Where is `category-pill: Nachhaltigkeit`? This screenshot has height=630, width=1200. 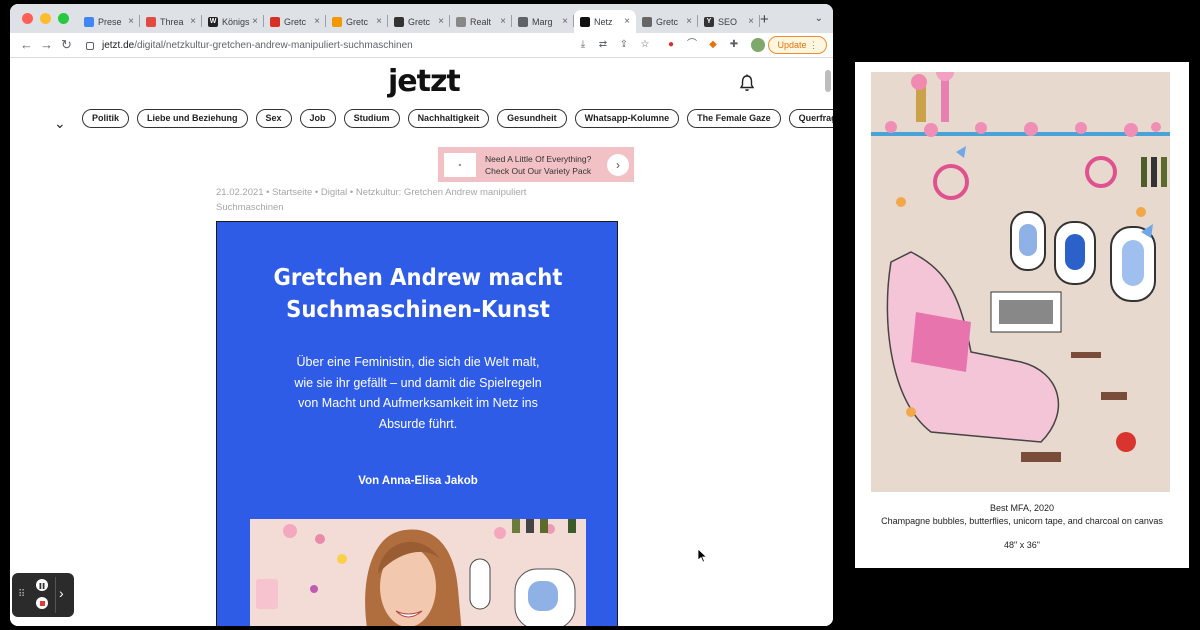 category-pill: Nachhaltigkeit is located at coordinates (448, 118).